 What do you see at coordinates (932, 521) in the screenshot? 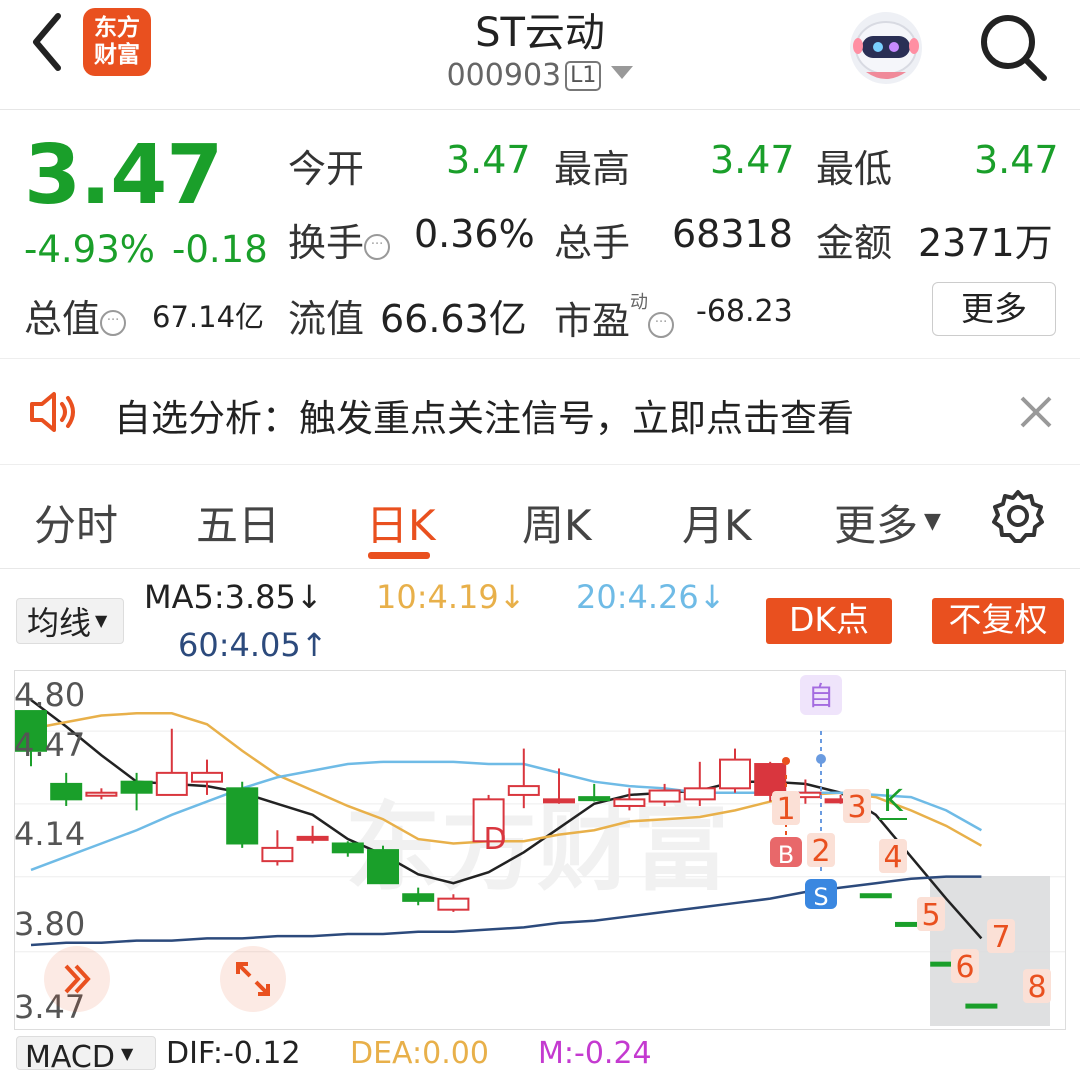
I see `caret-down-icon: ▼` at bounding box center [932, 521].